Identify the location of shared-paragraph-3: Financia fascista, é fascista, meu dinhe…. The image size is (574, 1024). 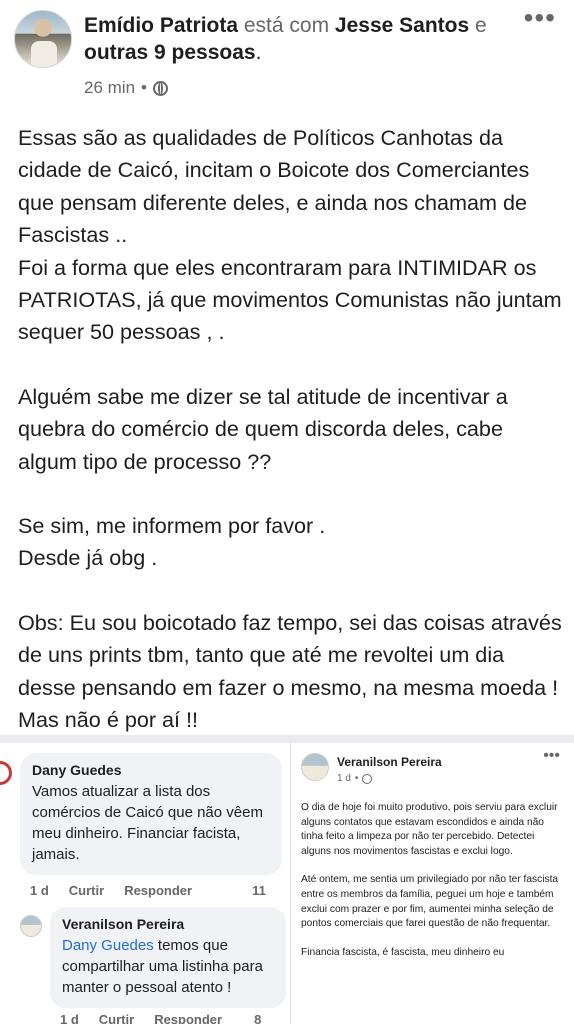
(403, 952).